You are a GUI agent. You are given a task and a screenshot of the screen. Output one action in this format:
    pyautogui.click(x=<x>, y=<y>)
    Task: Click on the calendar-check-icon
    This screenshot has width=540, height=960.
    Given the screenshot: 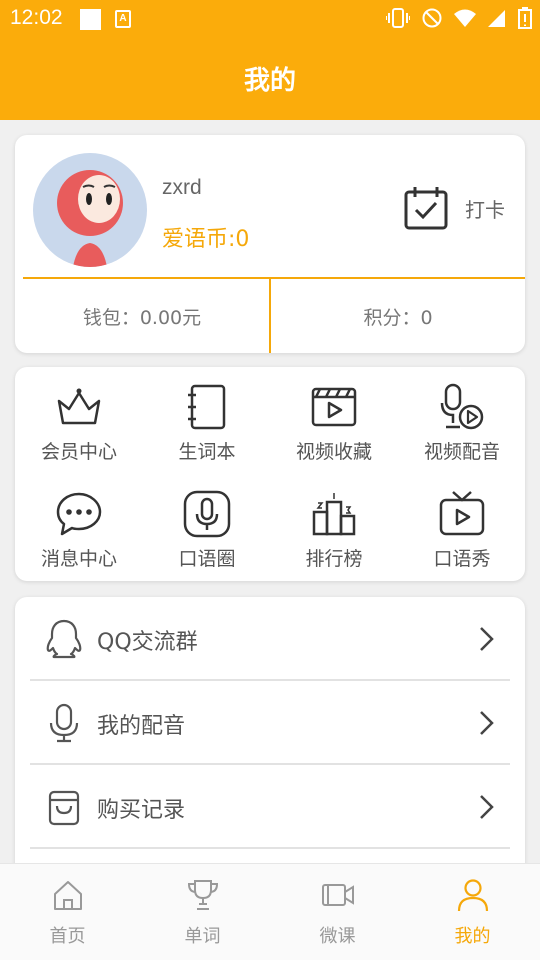 What is the action you would take?
    pyautogui.click(x=426, y=208)
    